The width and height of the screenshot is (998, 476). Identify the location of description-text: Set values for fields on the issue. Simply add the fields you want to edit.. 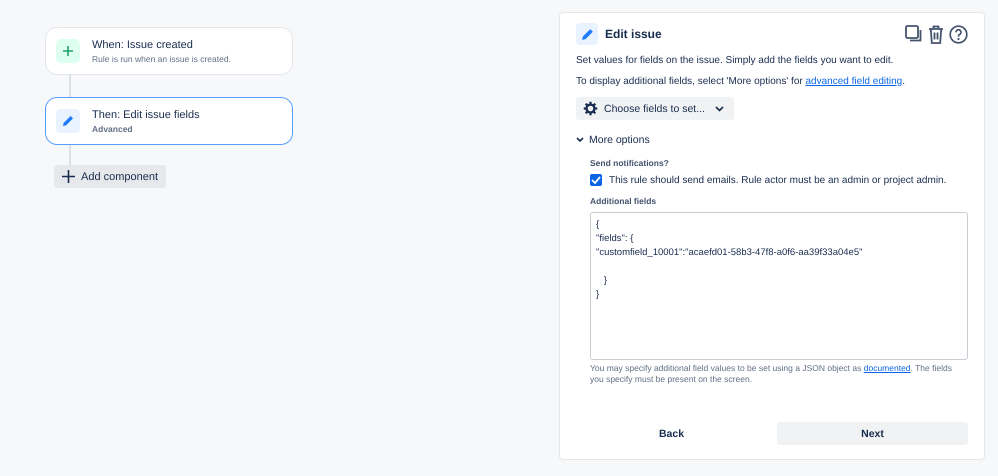
(735, 60).